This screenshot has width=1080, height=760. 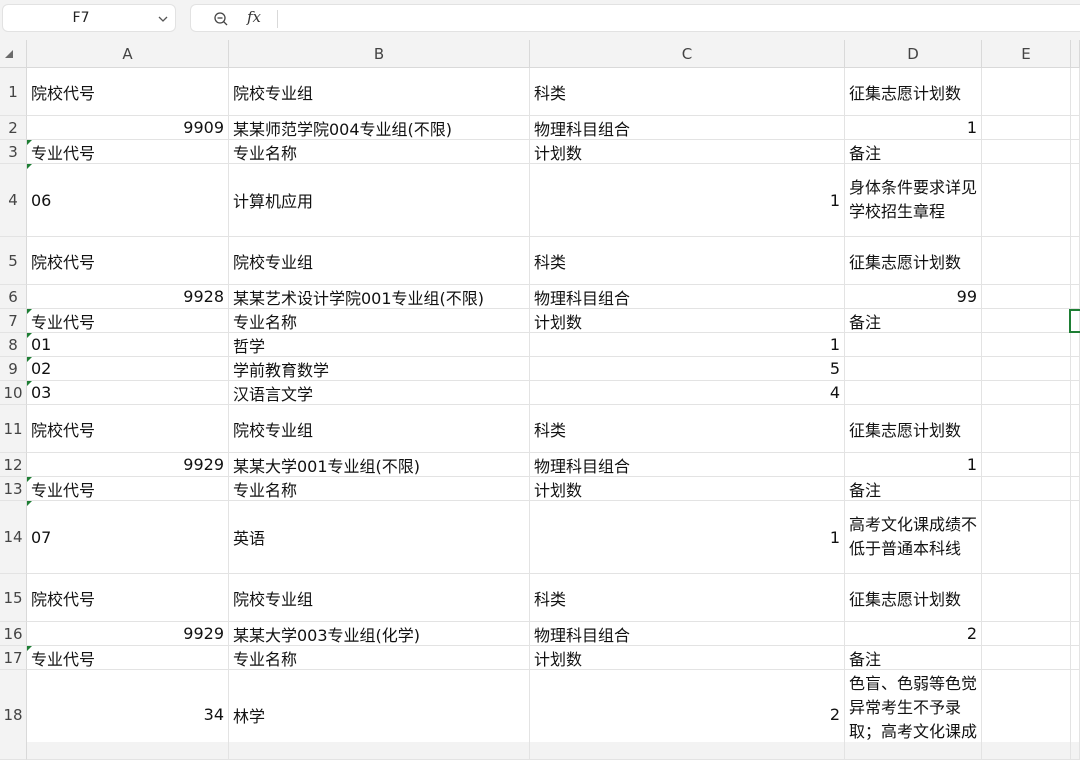 What do you see at coordinates (913, 200) in the screenshot?
I see `cell-d4: 身体条件要求详见学校招生章程` at bounding box center [913, 200].